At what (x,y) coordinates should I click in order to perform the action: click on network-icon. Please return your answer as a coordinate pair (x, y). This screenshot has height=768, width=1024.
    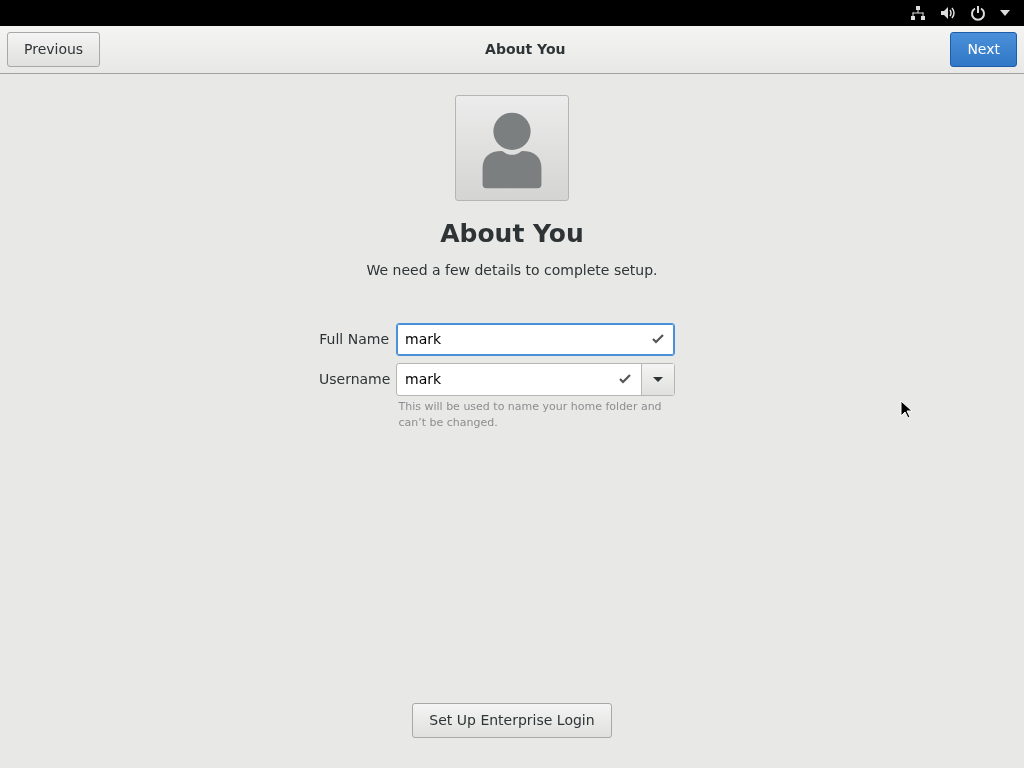
    Looking at the image, I should click on (918, 13).